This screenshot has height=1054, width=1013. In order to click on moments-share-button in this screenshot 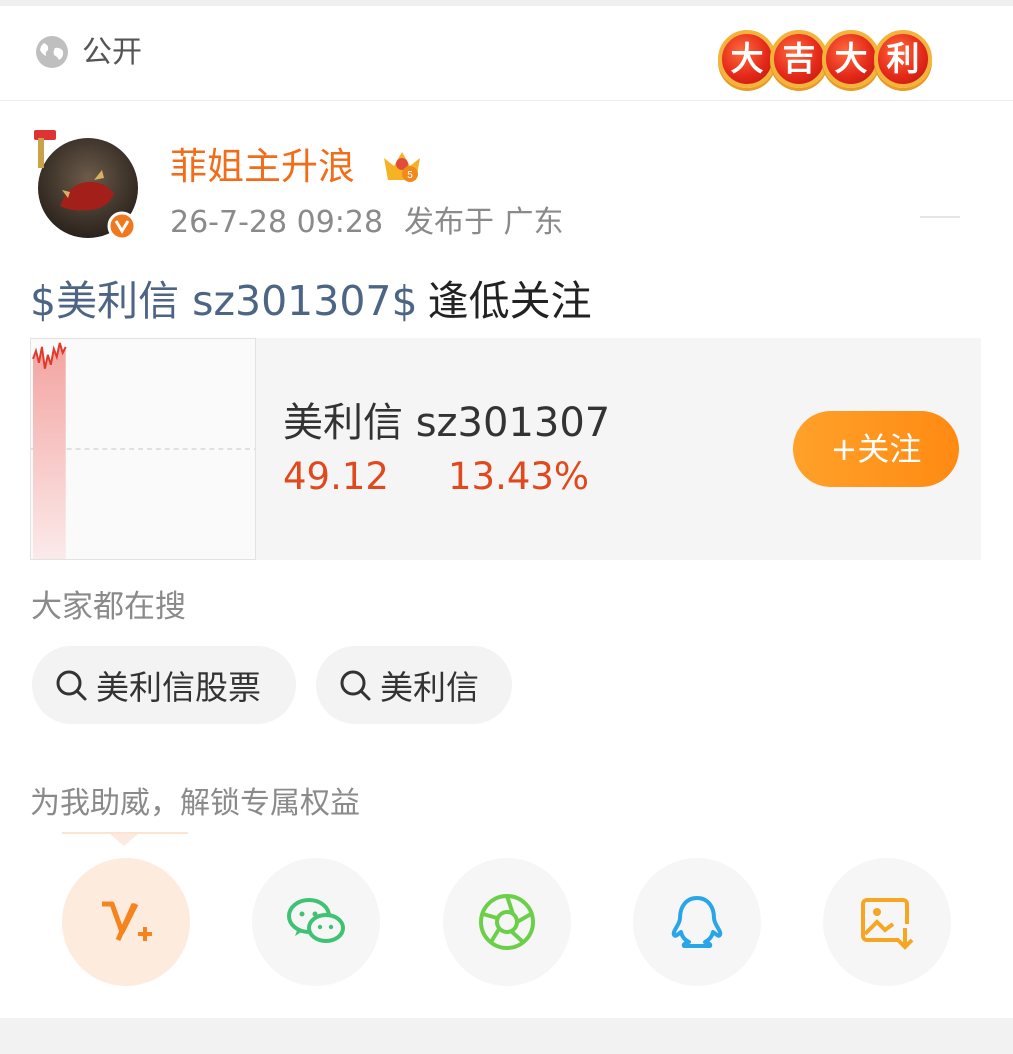, I will do `click(507, 922)`.